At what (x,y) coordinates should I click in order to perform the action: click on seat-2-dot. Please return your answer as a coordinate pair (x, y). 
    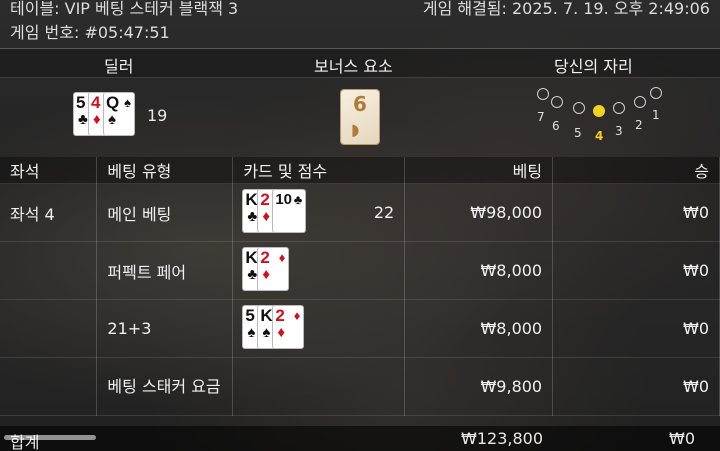
    Looking at the image, I should click on (640, 102).